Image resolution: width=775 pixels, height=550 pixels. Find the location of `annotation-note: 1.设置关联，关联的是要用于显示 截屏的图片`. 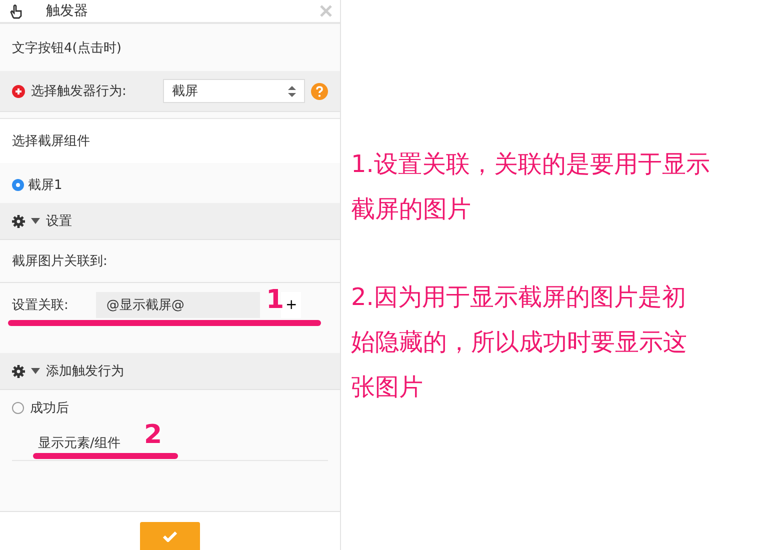

annotation-note: 1.设置关联，关联的是要用于显示 截屏的图片 is located at coordinates (530, 187).